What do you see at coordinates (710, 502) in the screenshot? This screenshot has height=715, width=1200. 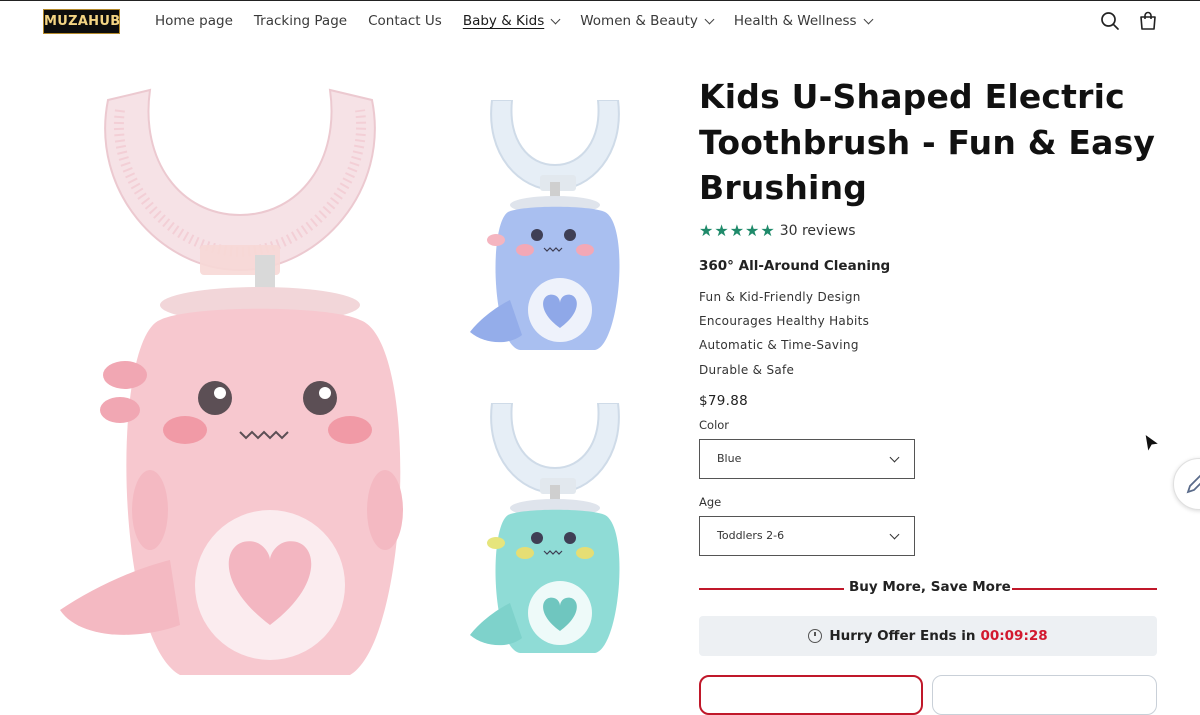 I see `age-label: Age` at bounding box center [710, 502].